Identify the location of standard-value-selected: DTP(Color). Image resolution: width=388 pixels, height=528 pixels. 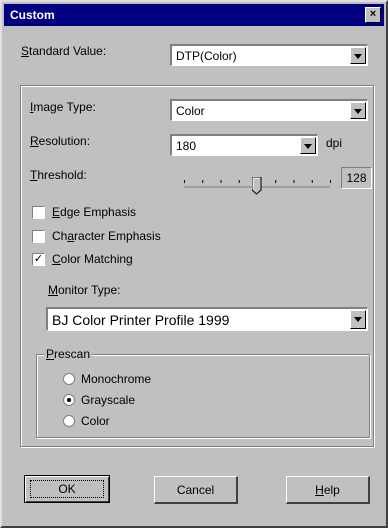
(206, 56).